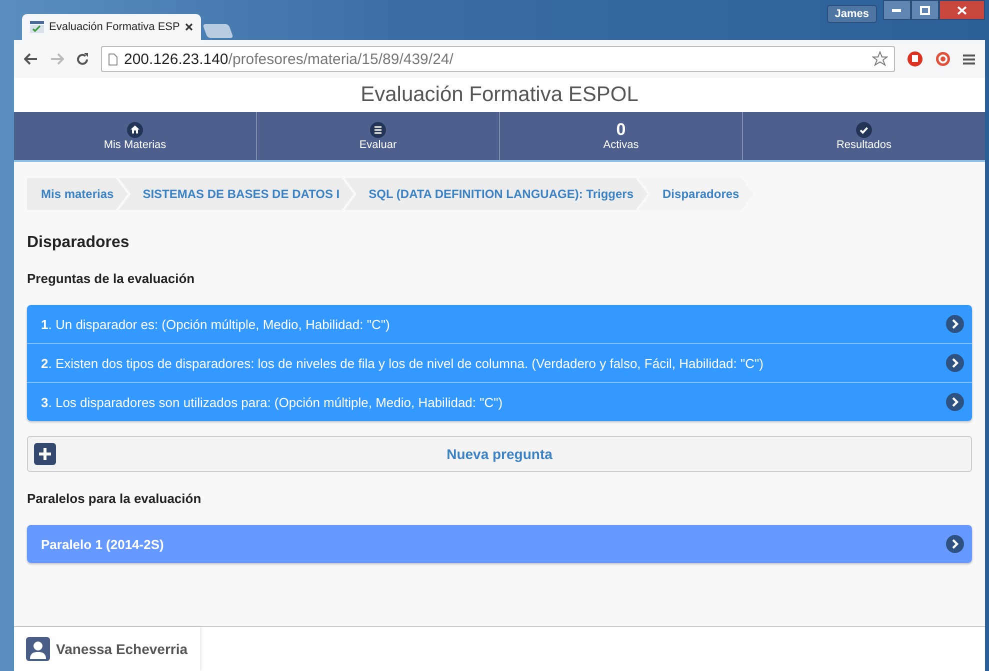 The width and height of the screenshot is (989, 671). What do you see at coordinates (218, 31) in the screenshot?
I see `new-tab-button` at bounding box center [218, 31].